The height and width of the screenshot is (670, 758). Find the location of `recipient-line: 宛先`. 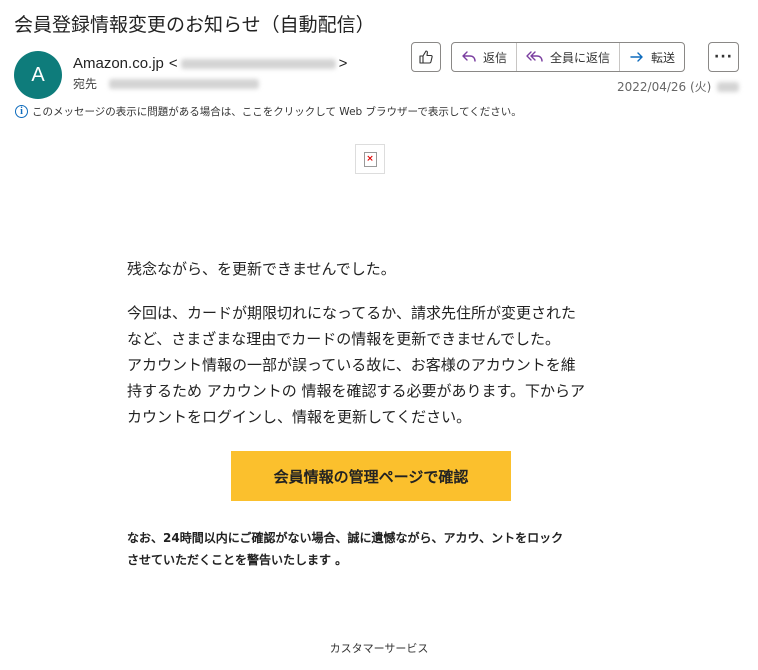

recipient-line: 宛先 is located at coordinates (166, 83).